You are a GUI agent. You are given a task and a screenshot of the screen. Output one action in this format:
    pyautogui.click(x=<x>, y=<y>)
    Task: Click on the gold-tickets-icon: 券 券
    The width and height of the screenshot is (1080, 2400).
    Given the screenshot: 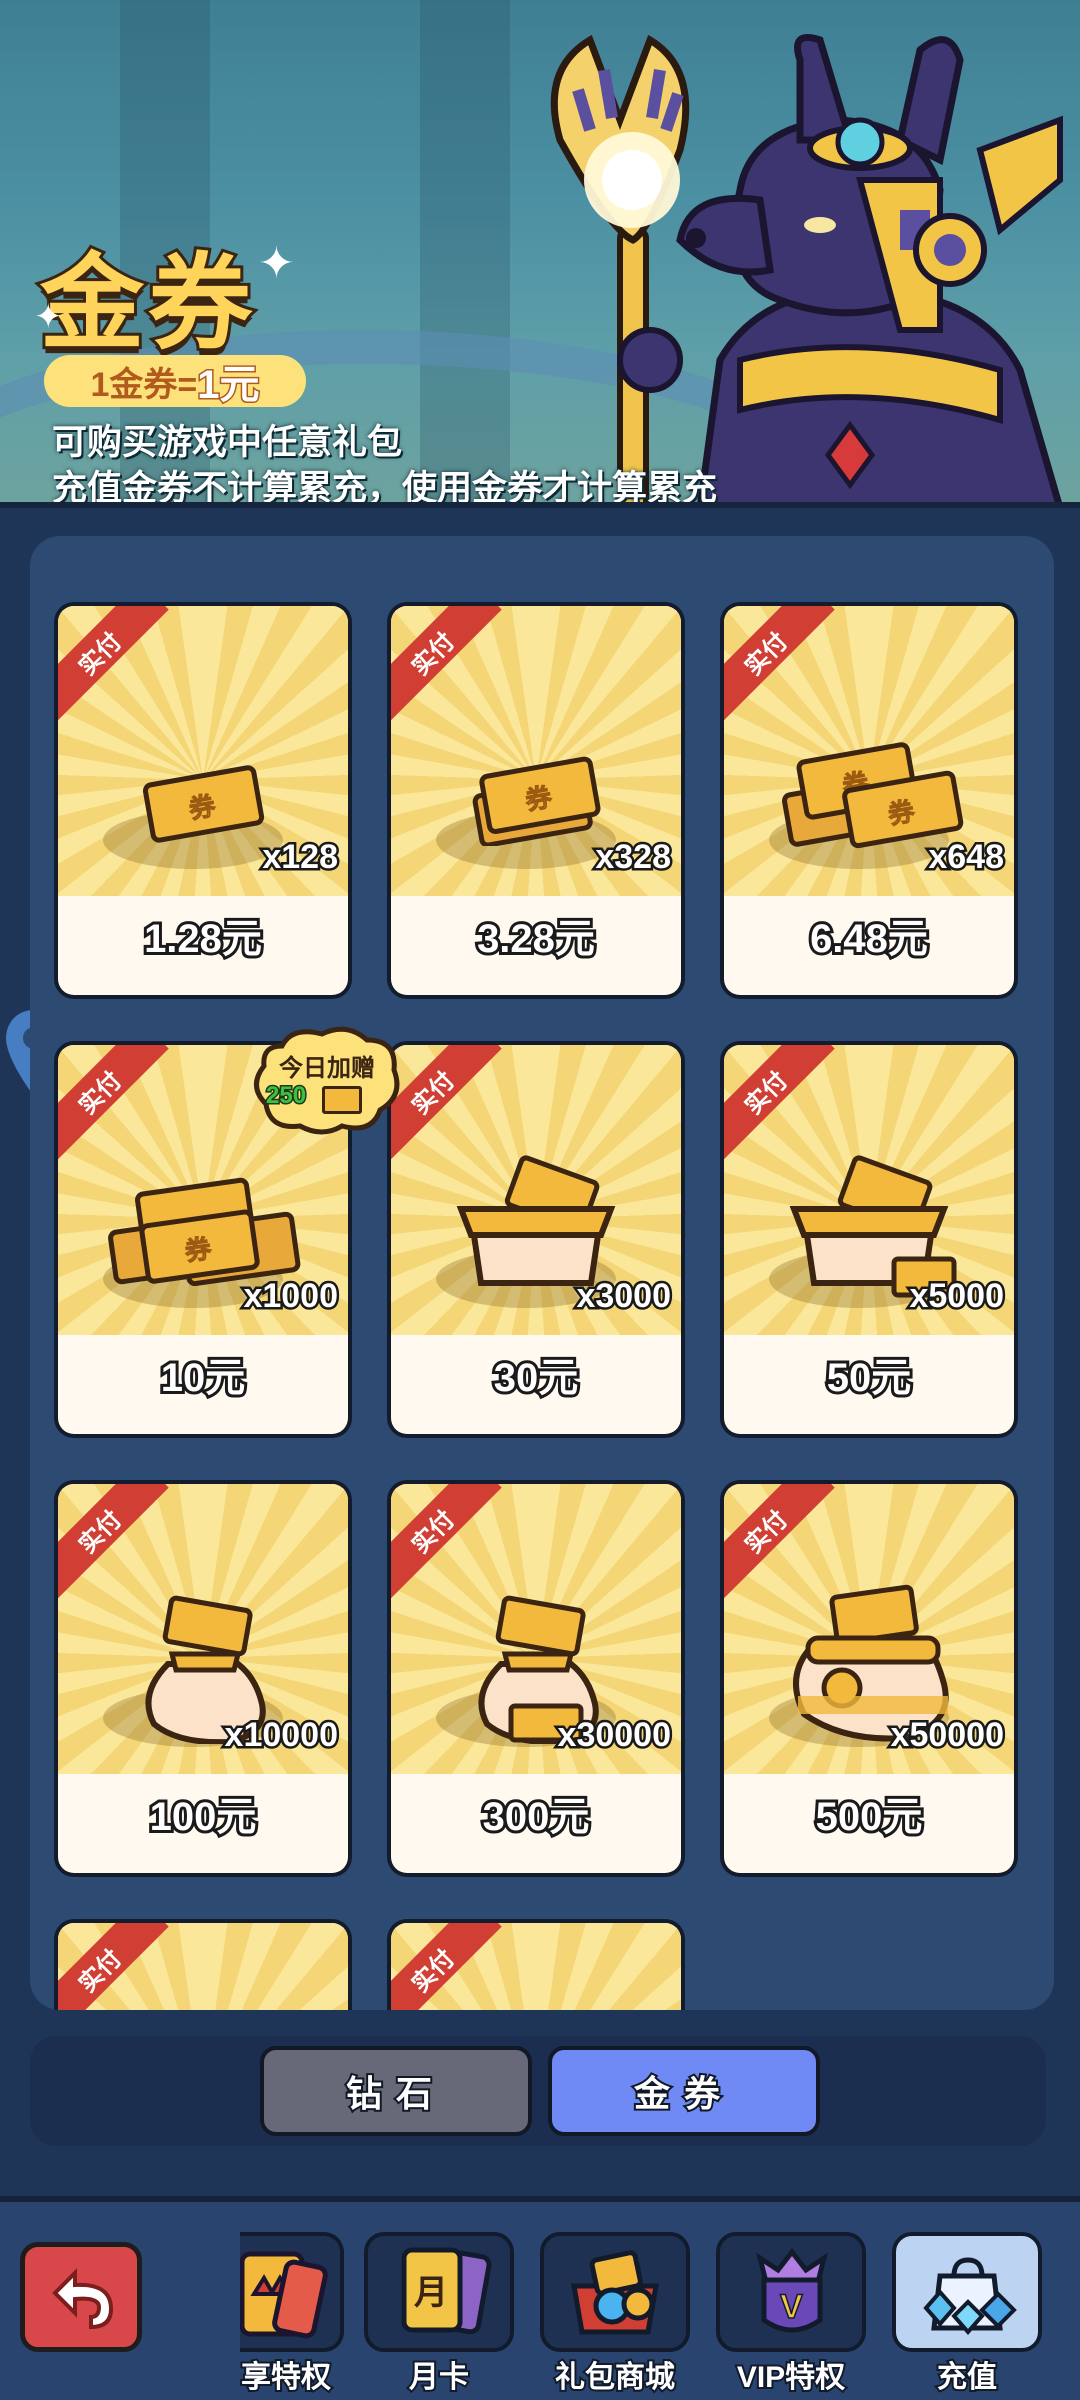 What is the action you would take?
    pyautogui.click(x=873, y=795)
    